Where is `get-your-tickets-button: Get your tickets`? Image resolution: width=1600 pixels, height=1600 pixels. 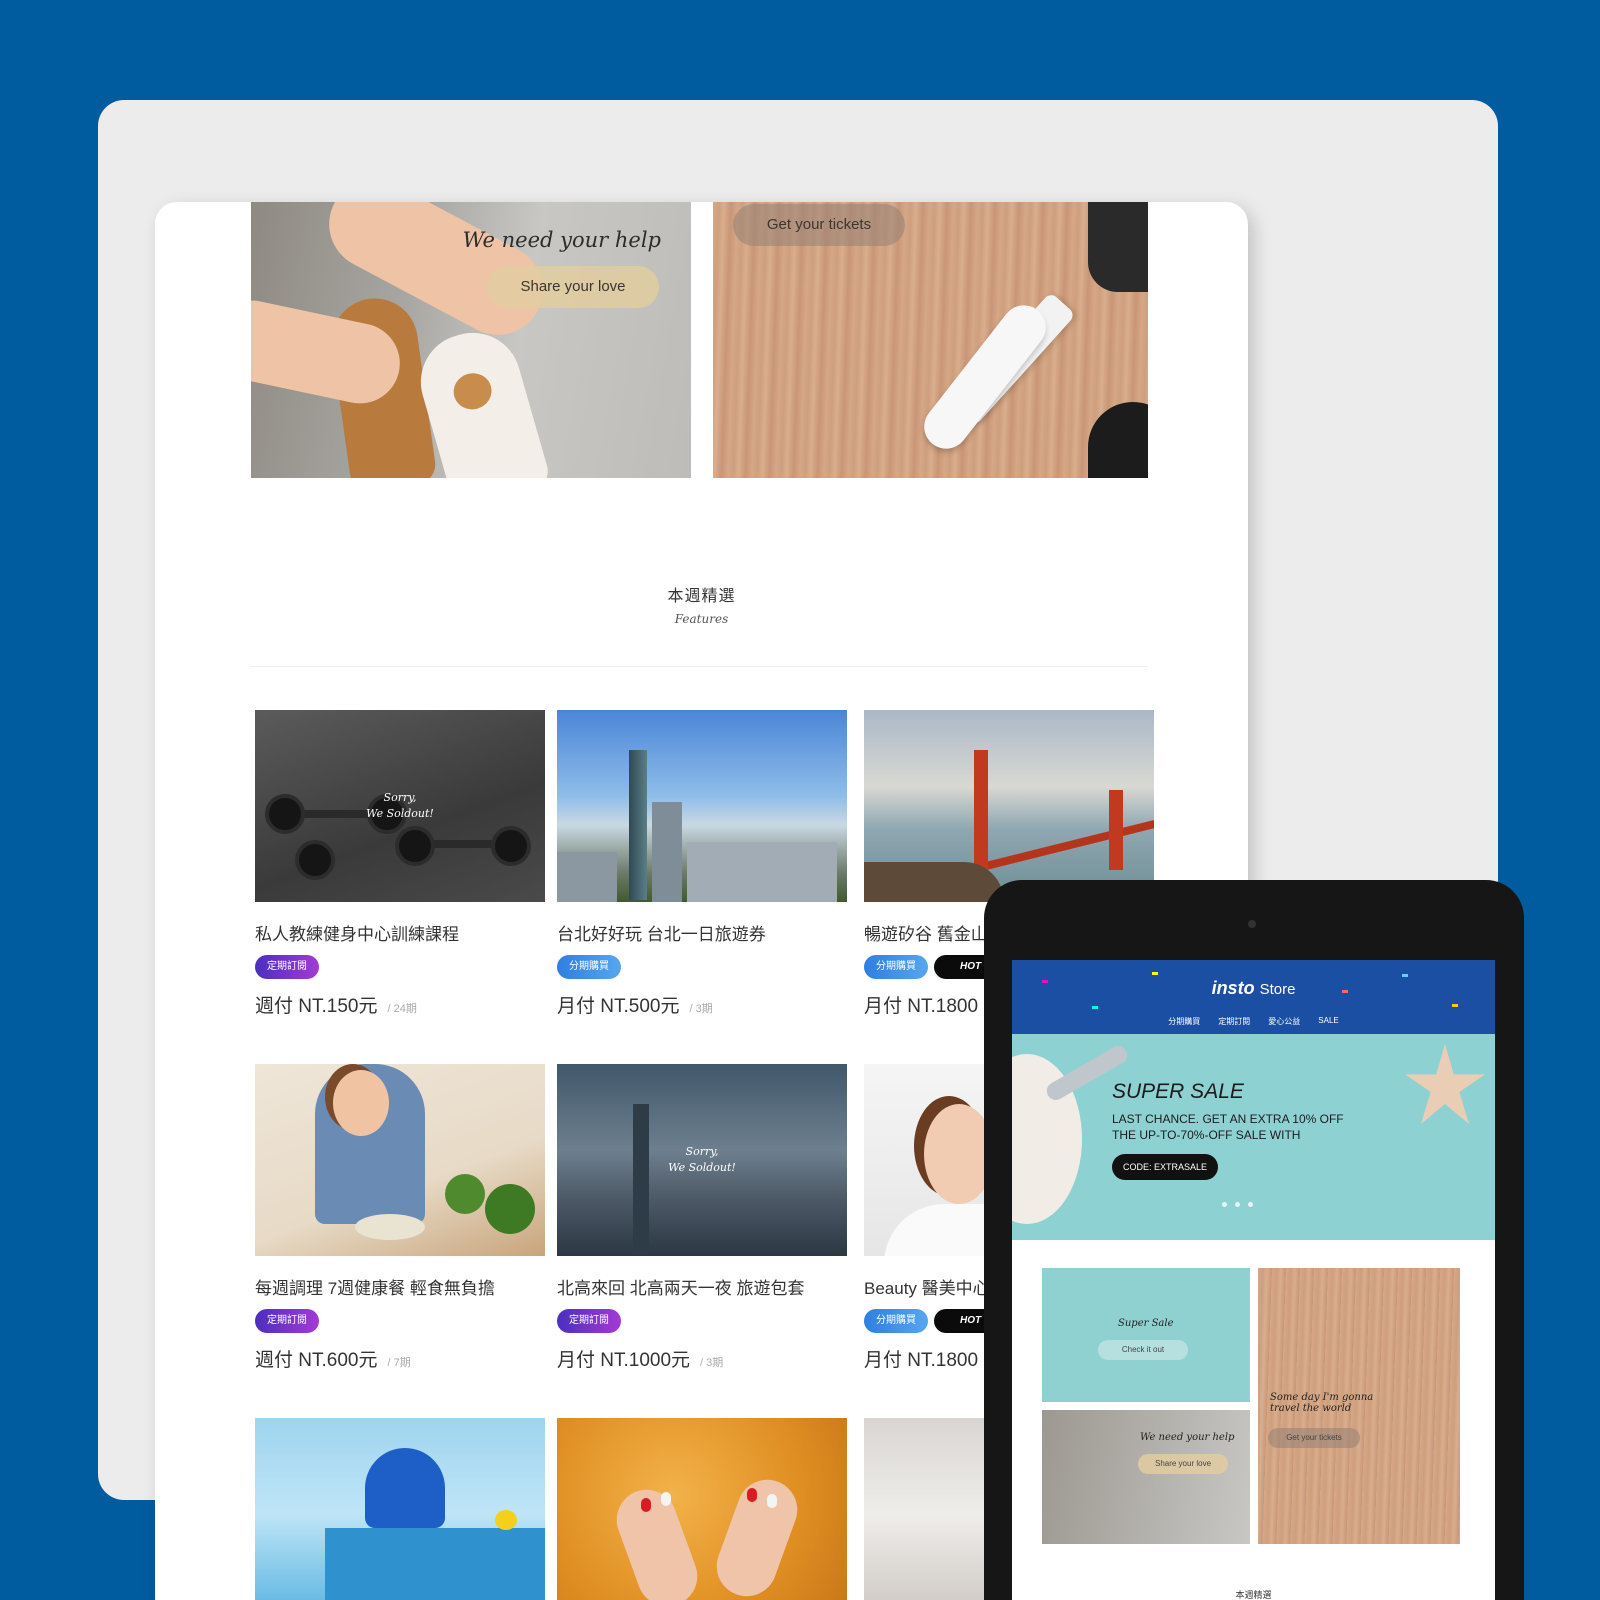 get-your-tickets-button: Get your tickets is located at coordinates (819, 225).